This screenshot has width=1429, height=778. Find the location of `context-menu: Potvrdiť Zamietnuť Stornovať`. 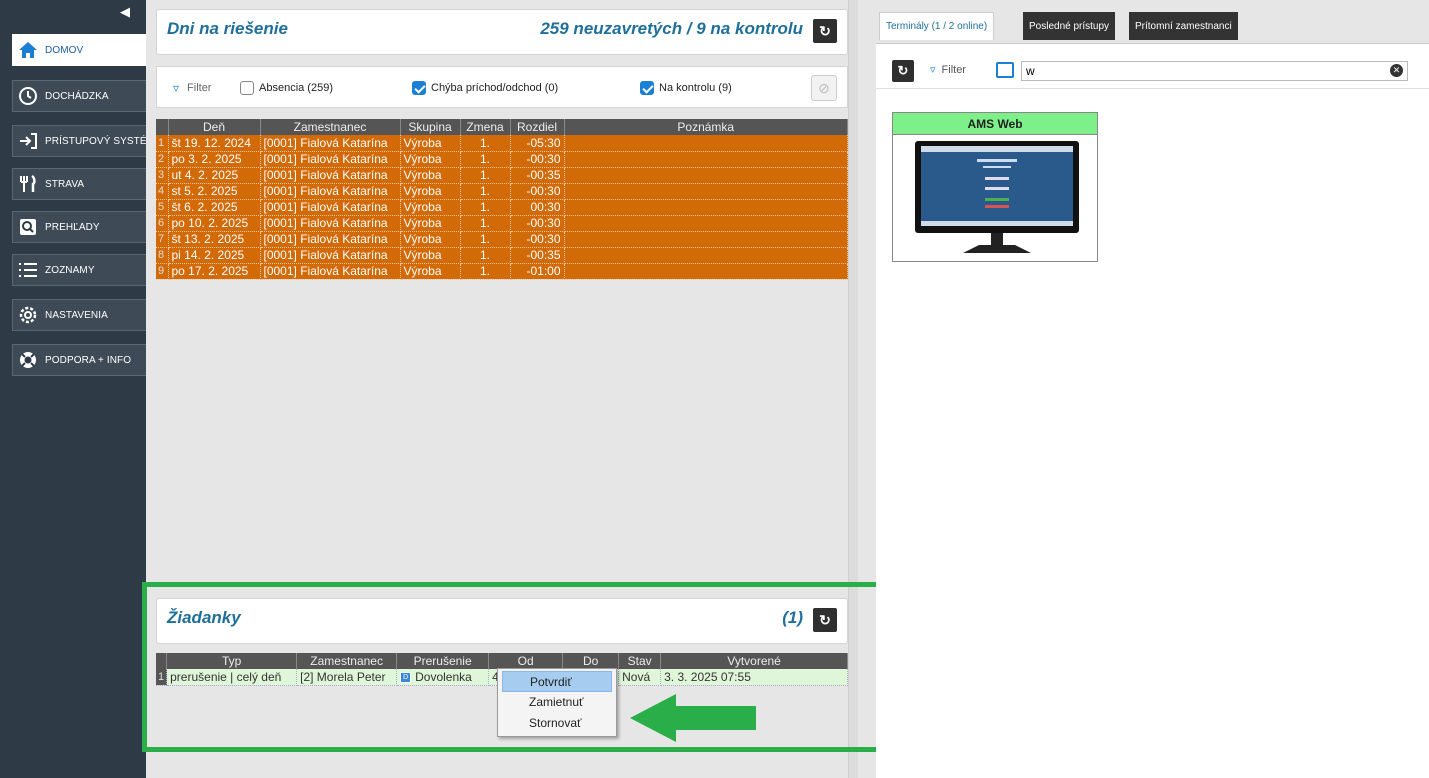

context-menu: Potvrdiť Zamietnuť Stornovať is located at coordinates (557, 702).